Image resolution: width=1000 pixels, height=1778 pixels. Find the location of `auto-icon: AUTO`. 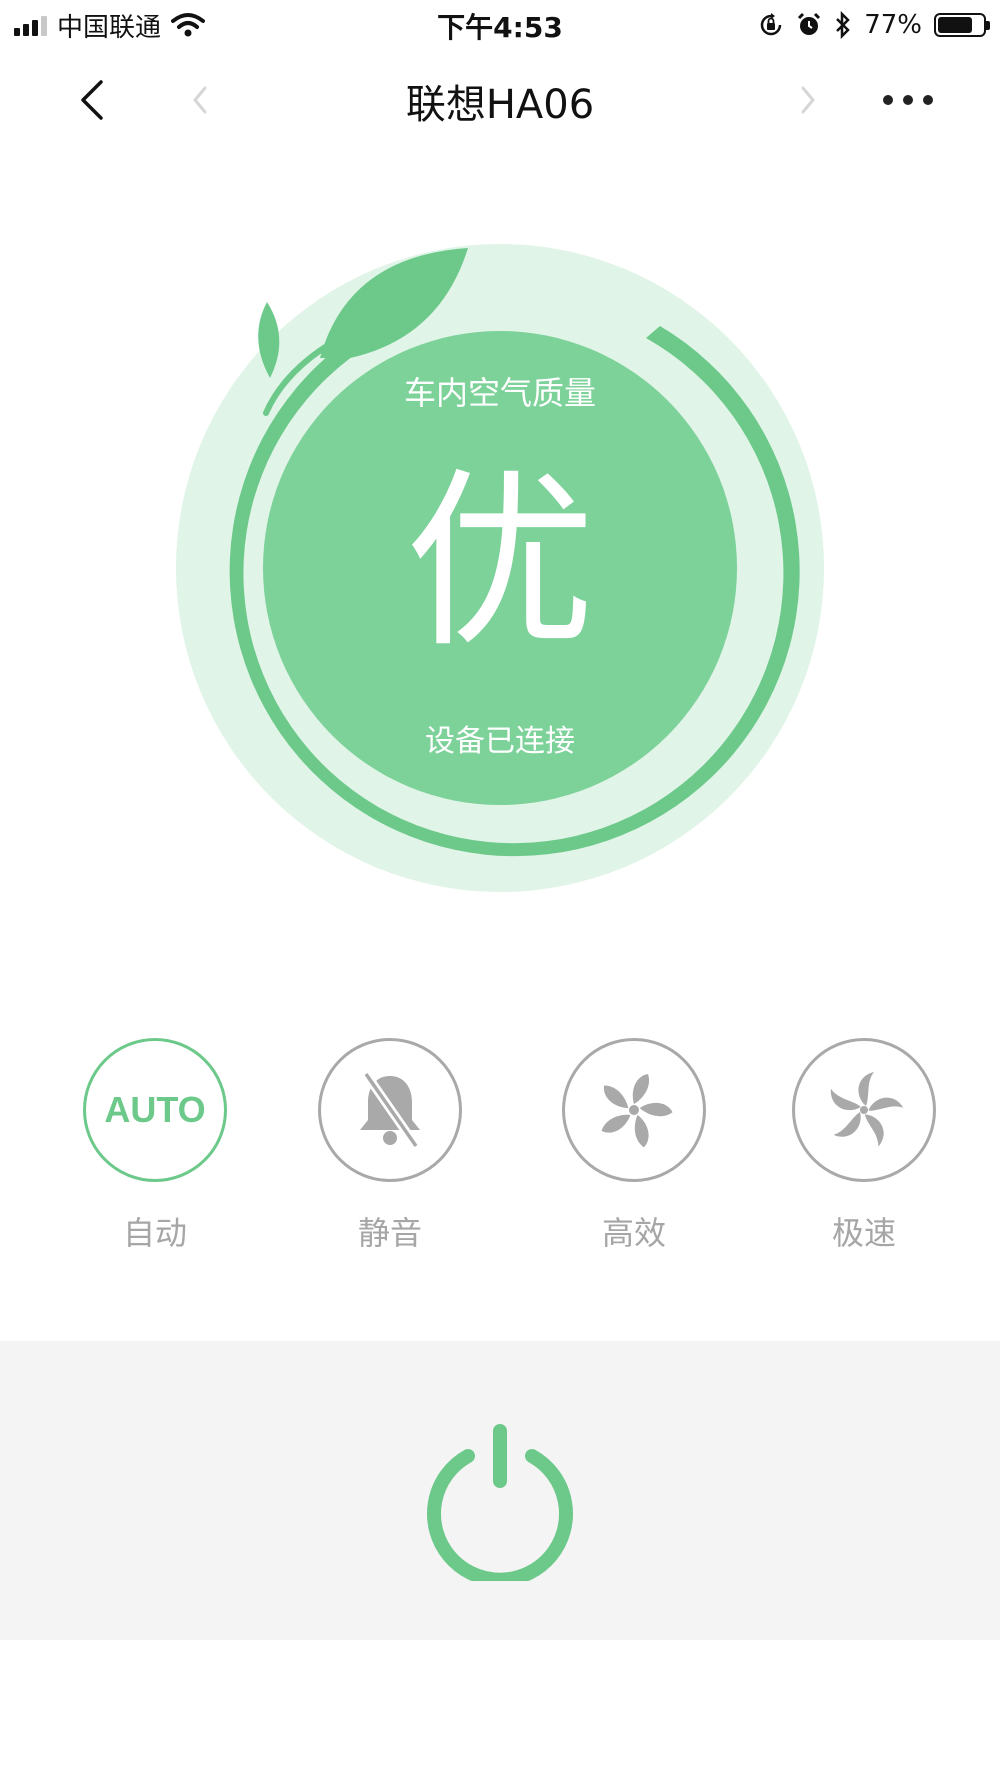

auto-icon: AUTO is located at coordinates (155, 1110).